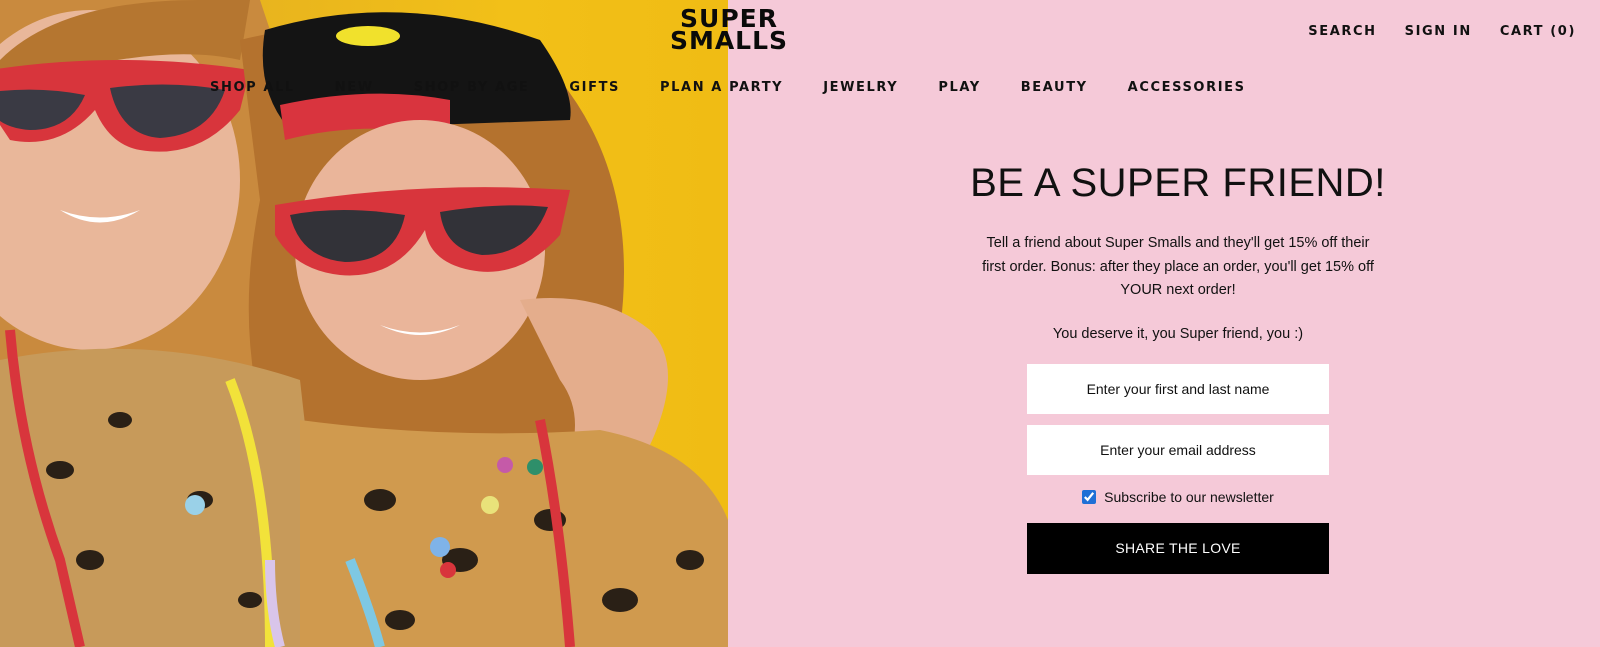 The height and width of the screenshot is (647, 1600). What do you see at coordinates (1054, 87) in the screenshot?
I see `nav-item-beauty: BEAUTY` at bounding box center [1054, 87].